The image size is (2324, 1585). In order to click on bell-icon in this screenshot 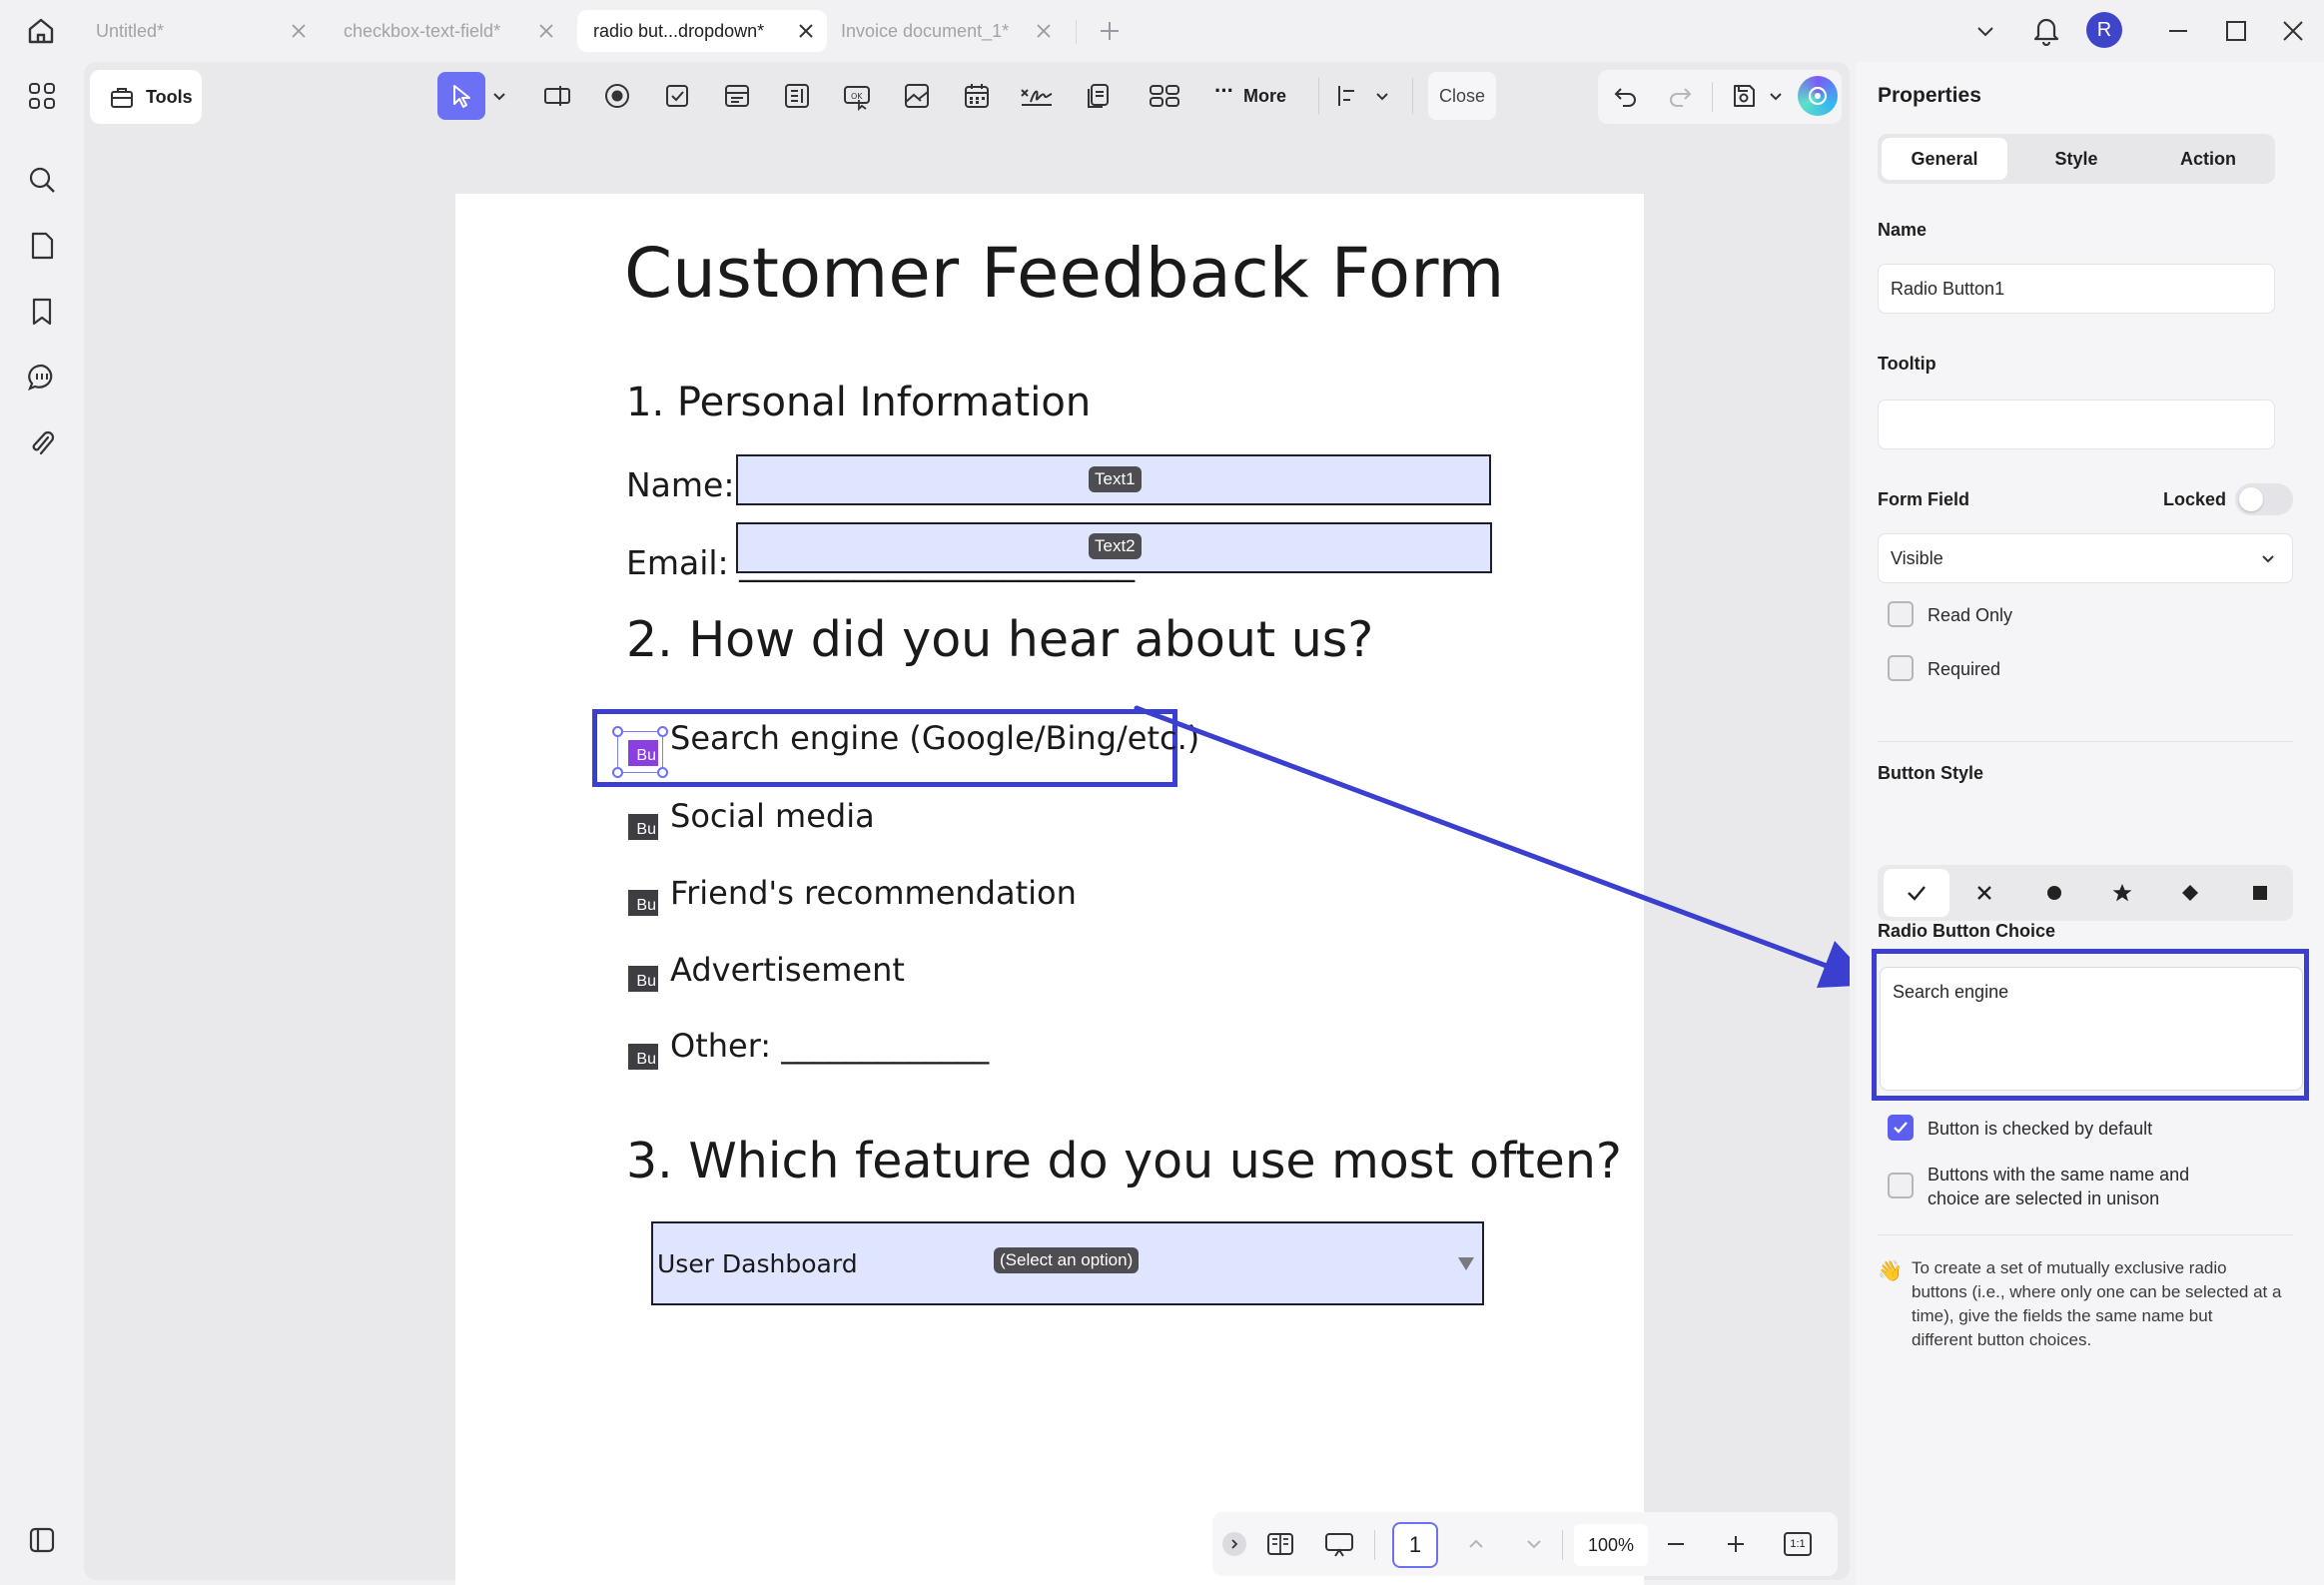, I will do `click(2046, 30)`.